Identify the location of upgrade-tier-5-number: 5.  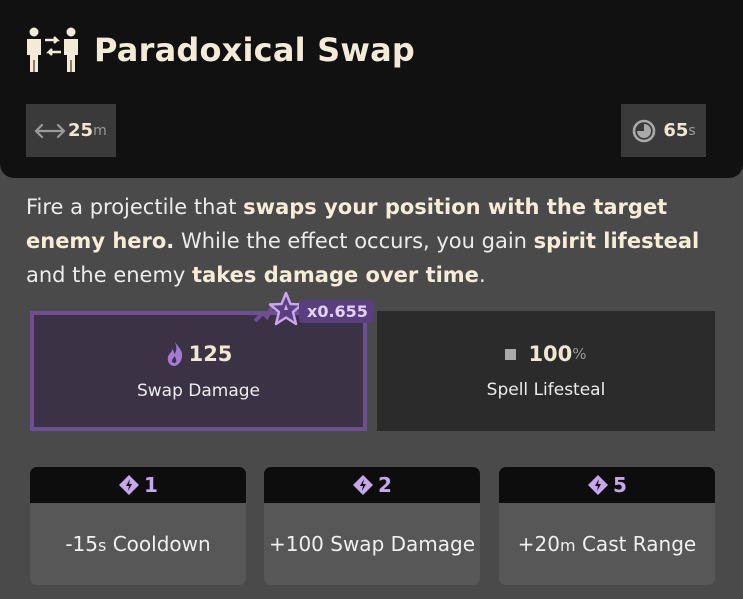
(620, 485).